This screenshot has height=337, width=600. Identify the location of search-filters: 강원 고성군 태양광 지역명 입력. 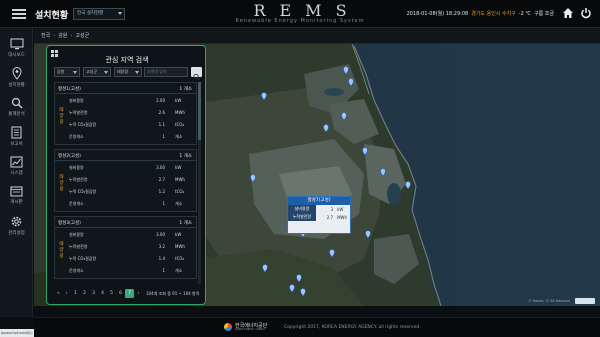
(128, 74).